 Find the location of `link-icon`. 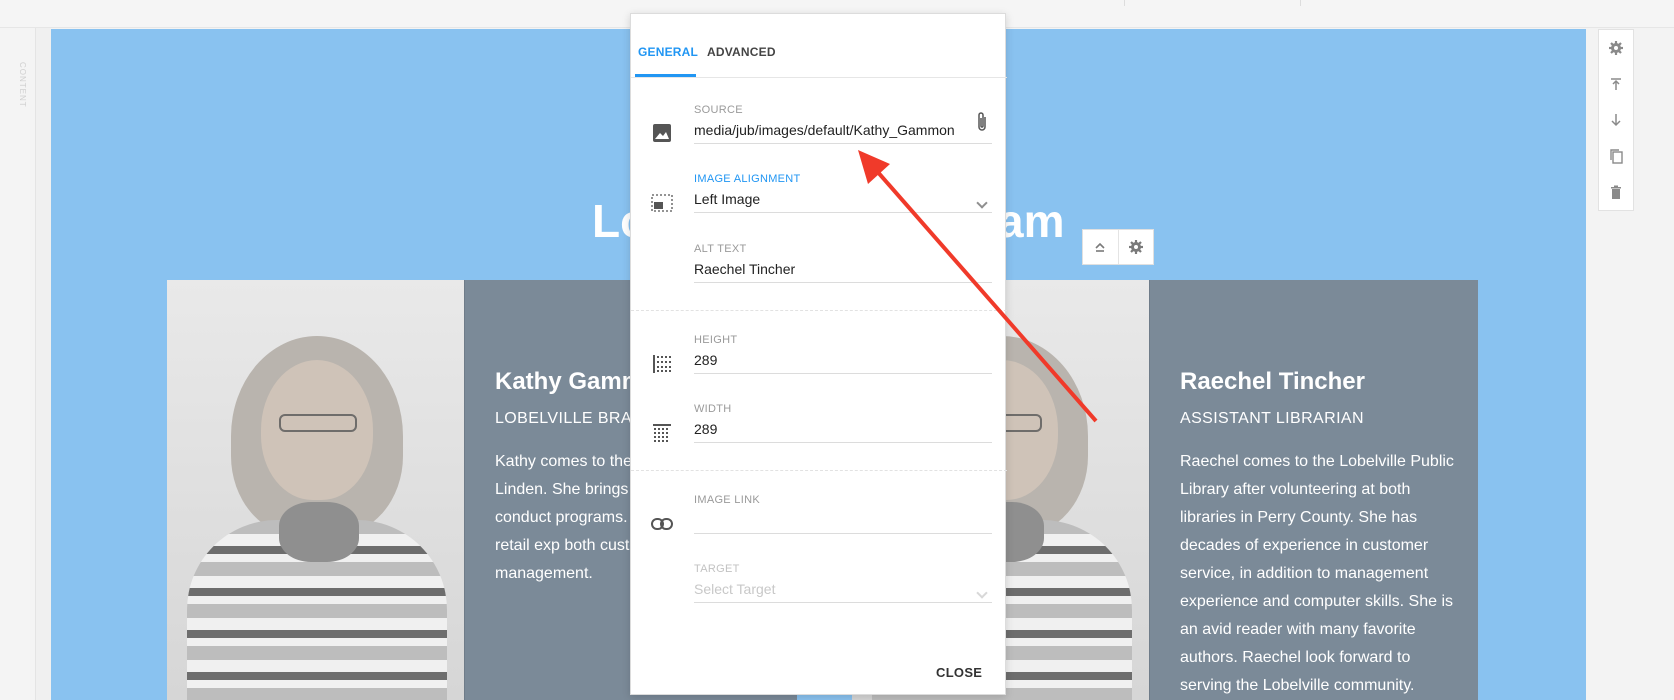

link-icon is located at coordinates (662, 524).